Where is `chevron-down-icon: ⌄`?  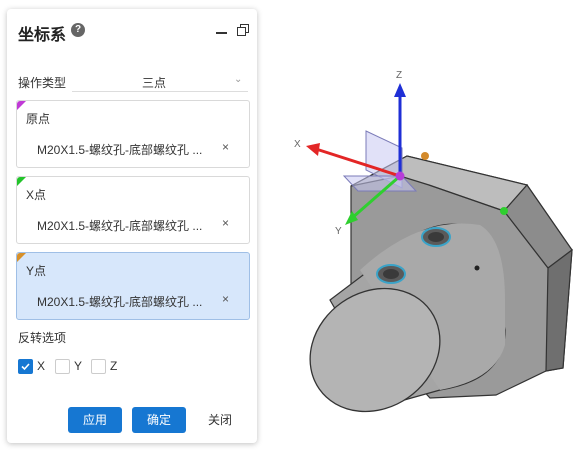
chevron-down-icon: ⌄ is located at coordinates (238, 79).